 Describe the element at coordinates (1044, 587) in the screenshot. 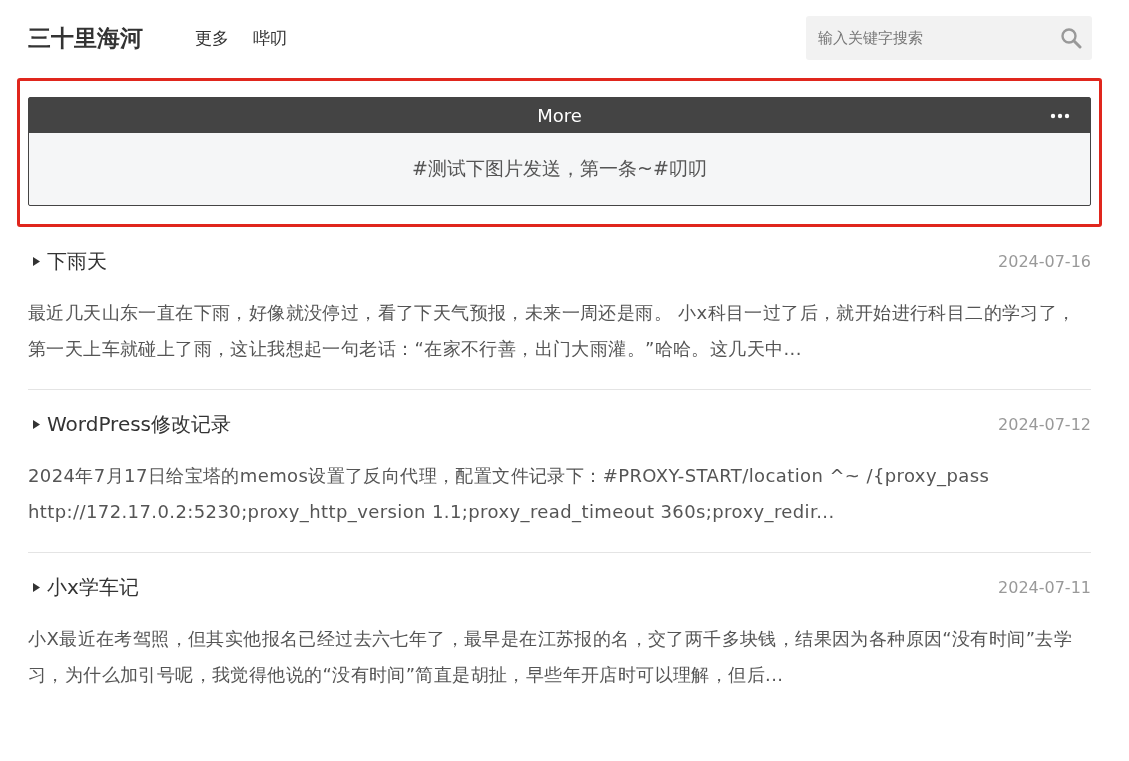

I see `post-date: 2024-07-11` at that location.